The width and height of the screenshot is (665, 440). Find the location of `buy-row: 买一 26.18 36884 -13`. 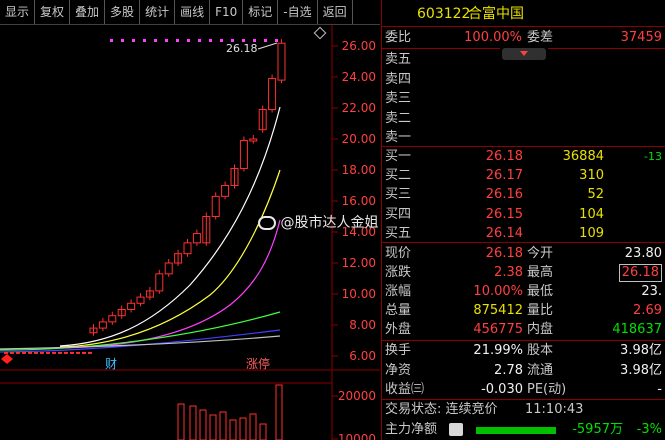

buy-row: 买一 26.18 36884 -13 is located at coordinates (523, 157).